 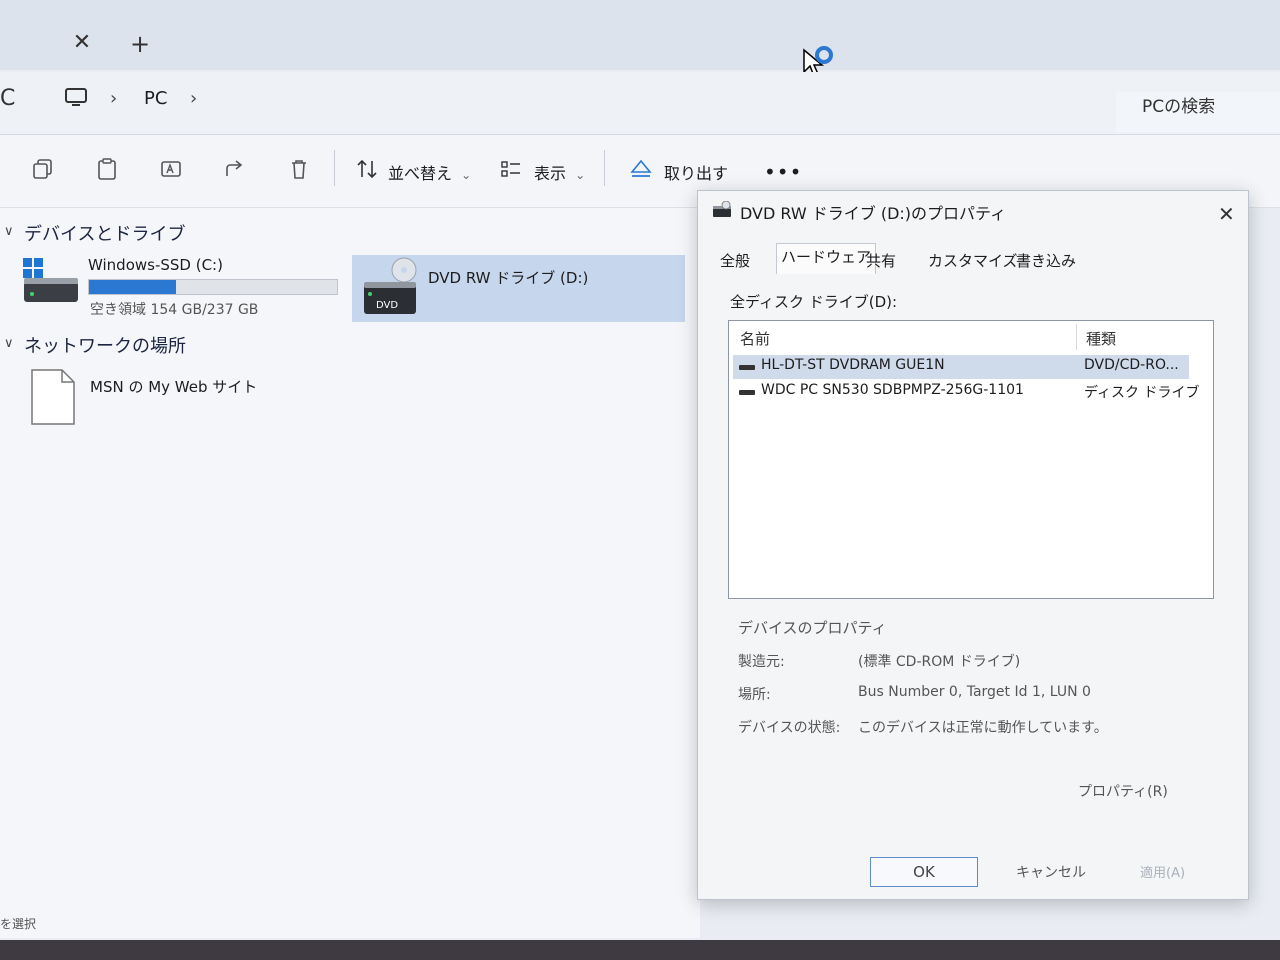 What do you see at coordinates (508, 278) in the screenshot?
I see `drive-d-name: DVD RW ドライブ (D:)` at bounding box center [508, 278].